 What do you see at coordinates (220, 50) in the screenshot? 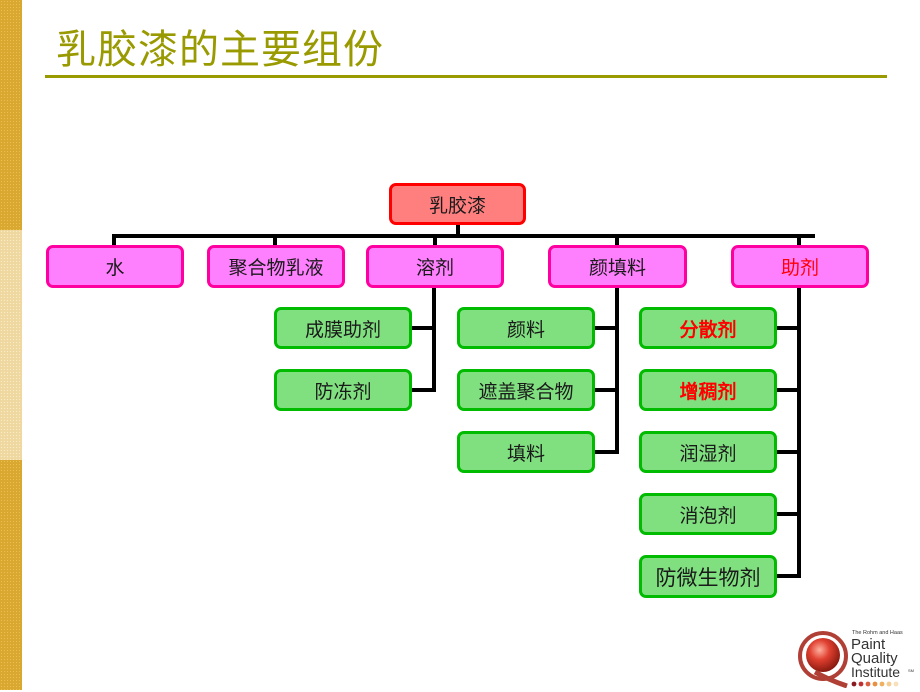
I see `slide-title: 乳胶漆的主要组份` at bounding box center [220, 50].